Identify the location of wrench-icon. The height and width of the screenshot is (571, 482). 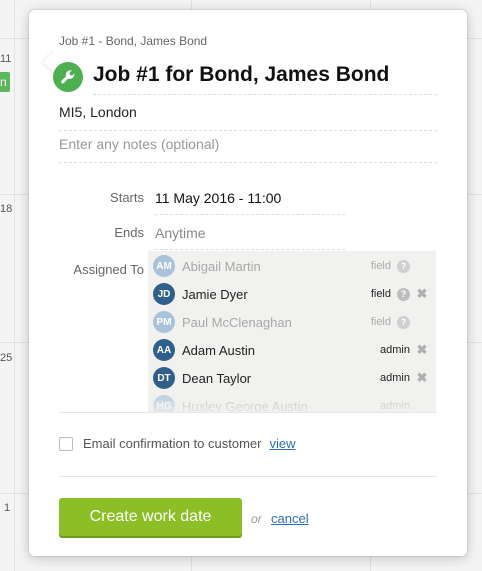
(68, 77).